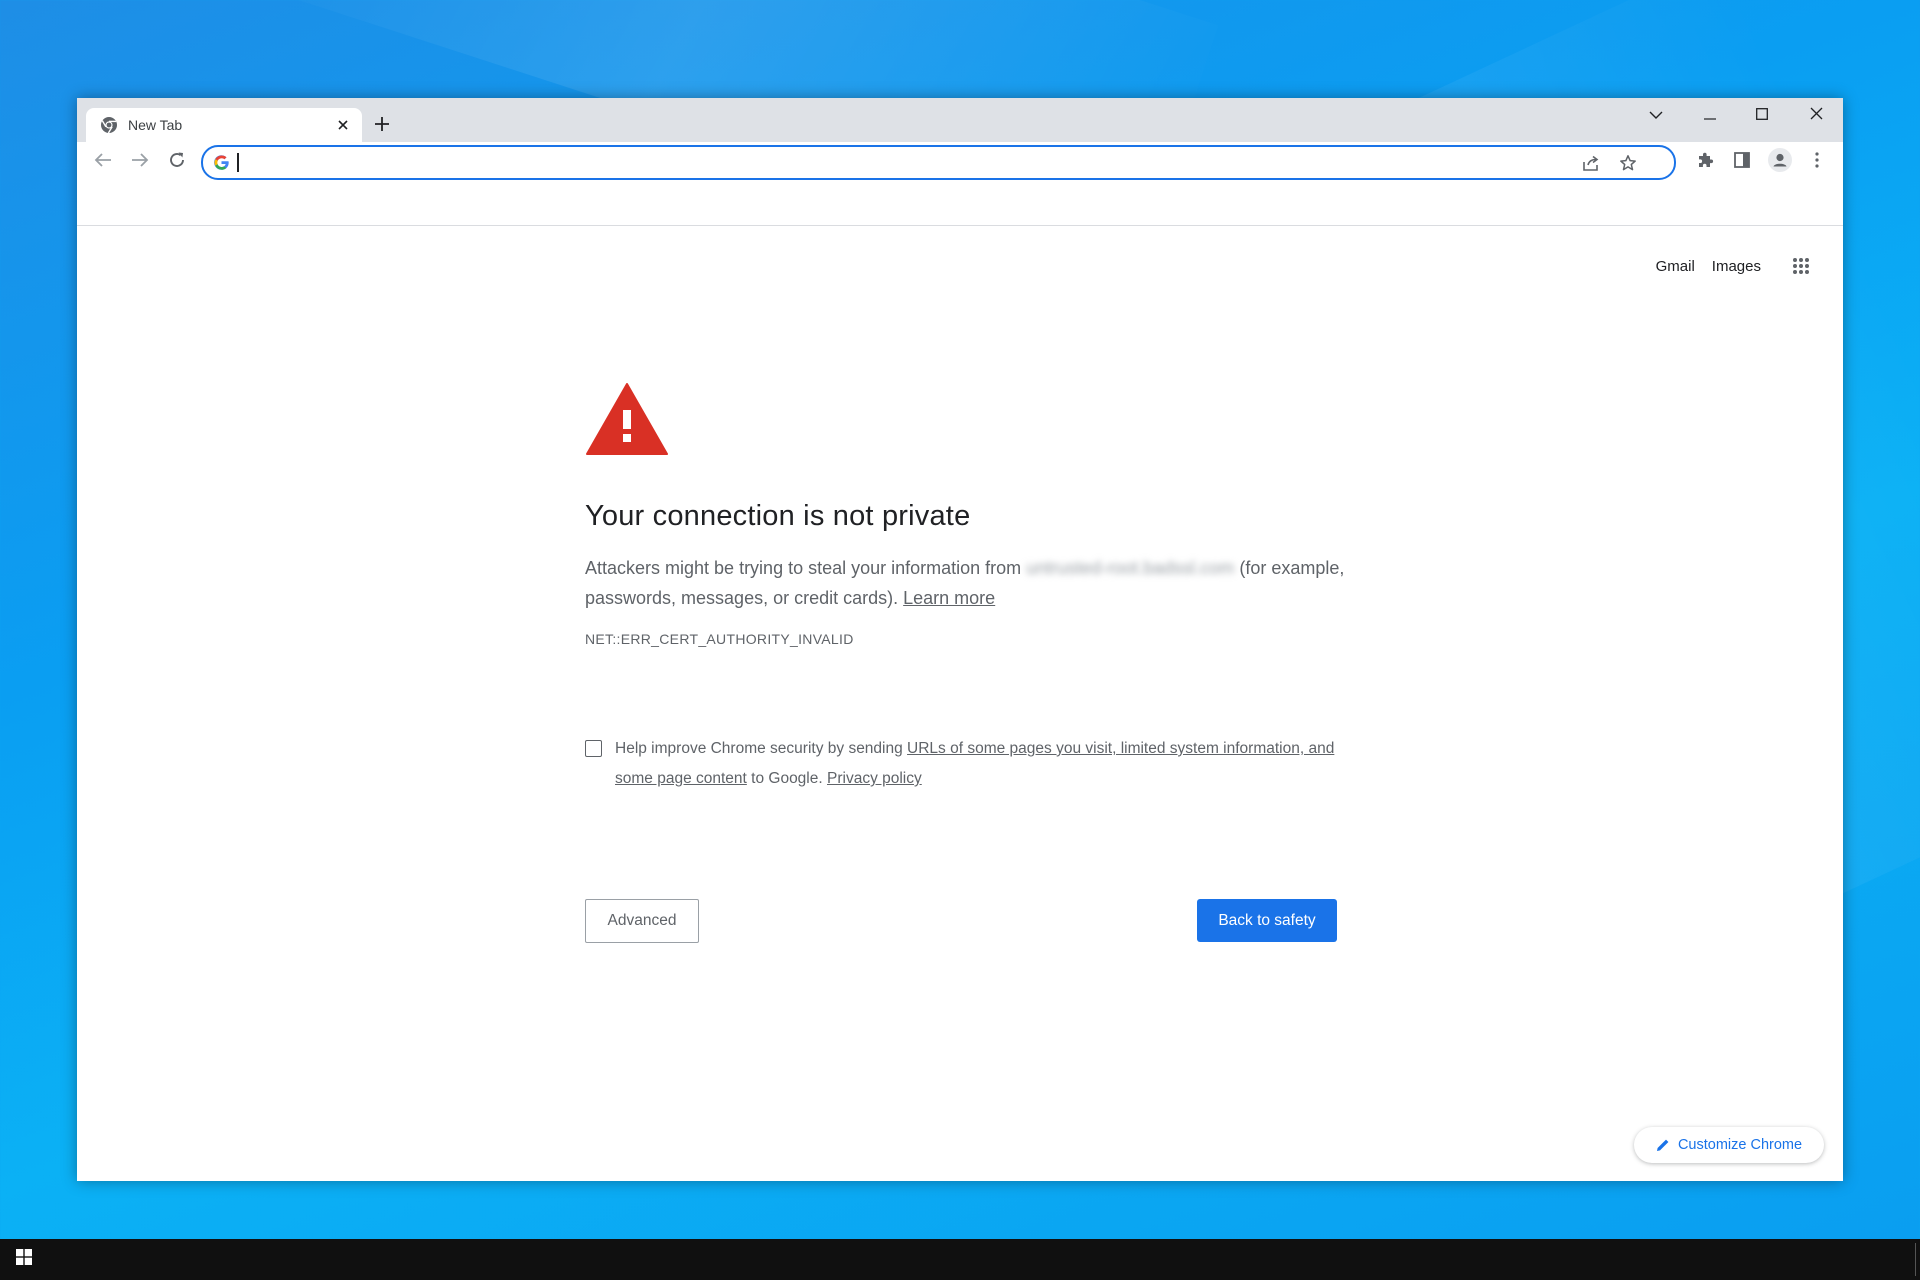 Image resolution: width=1920 pixels, height=1280 pixels. What do you see at coordinates (109, 125) in the screenshot?
I see `chrome-icon` at bounding box center [109, 125].